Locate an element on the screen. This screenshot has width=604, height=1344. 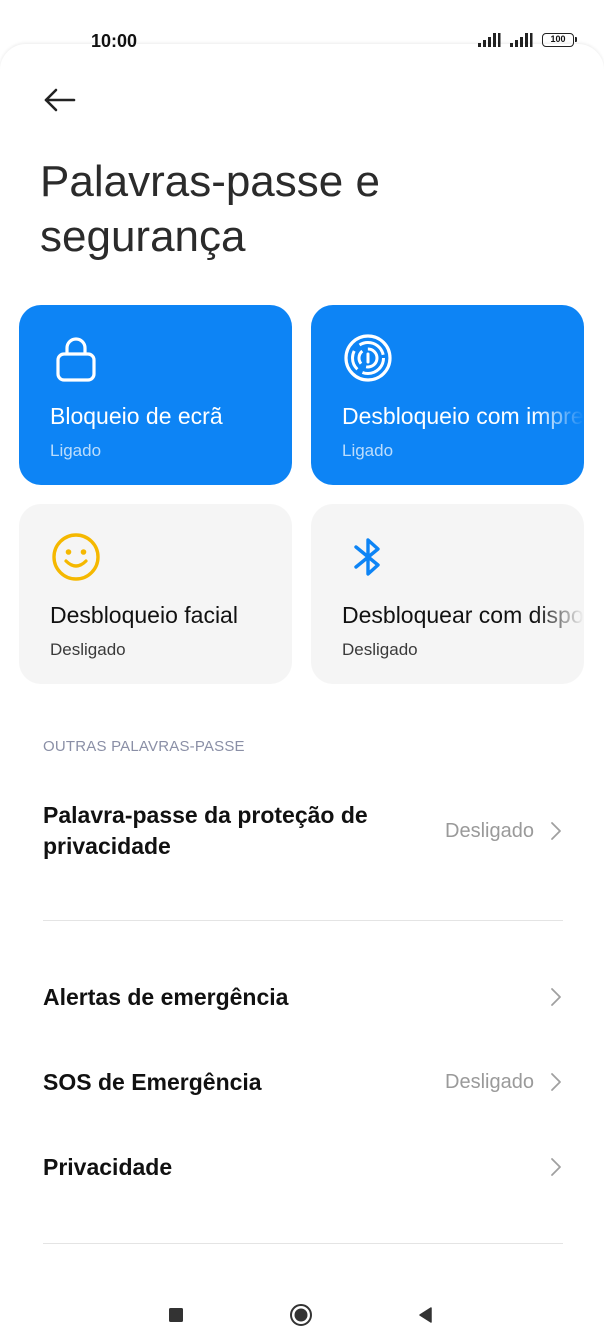
tile-label: Desbloqueio facial is located at coordinates (144, 615).